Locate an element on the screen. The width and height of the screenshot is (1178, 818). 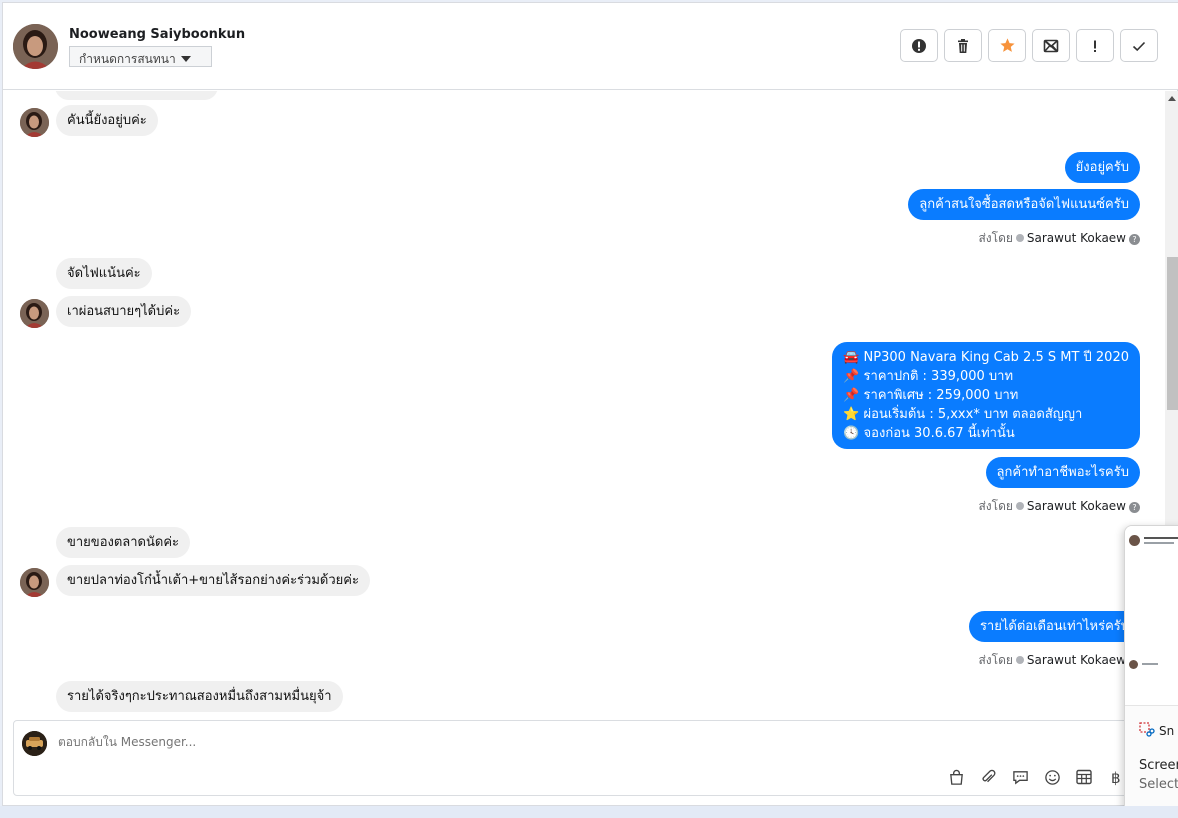
message-bubble: รายได้ต่อเดือนเท่าไหร่ครับ is located at coordinates (1054, 626).